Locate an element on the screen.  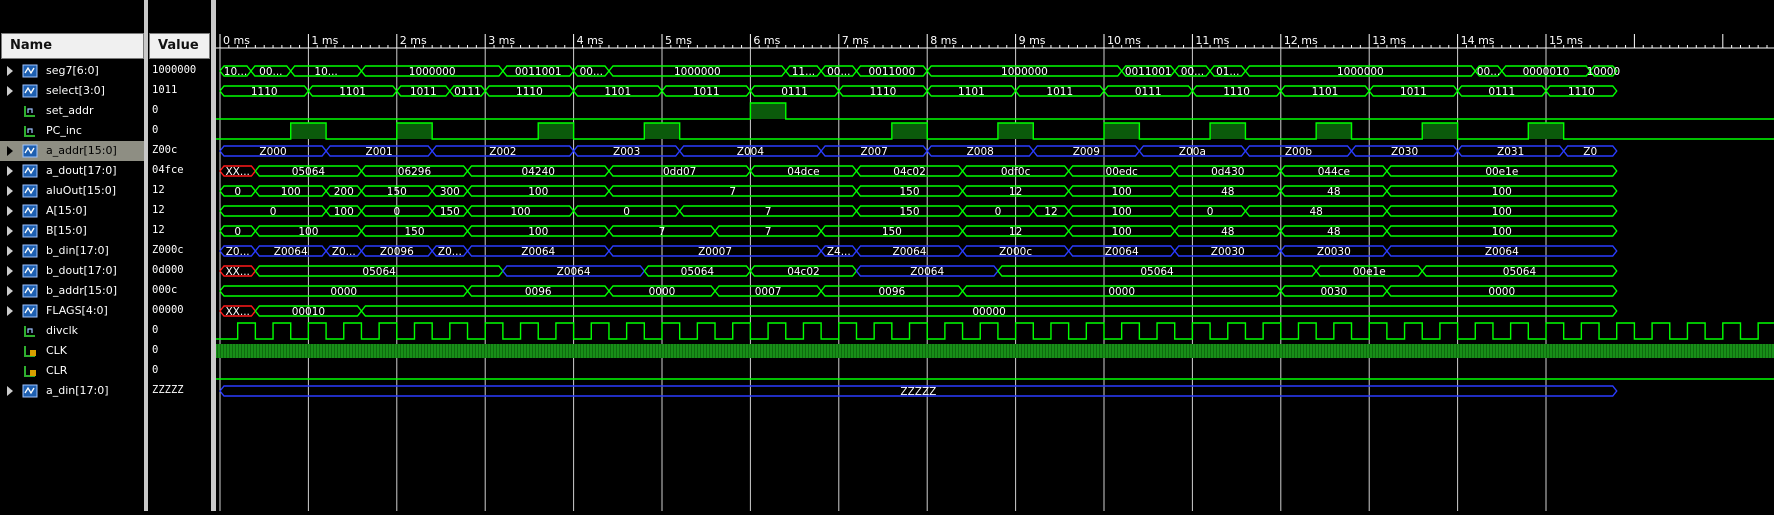
signal-value: 000c is located at coordinates (165, 290).